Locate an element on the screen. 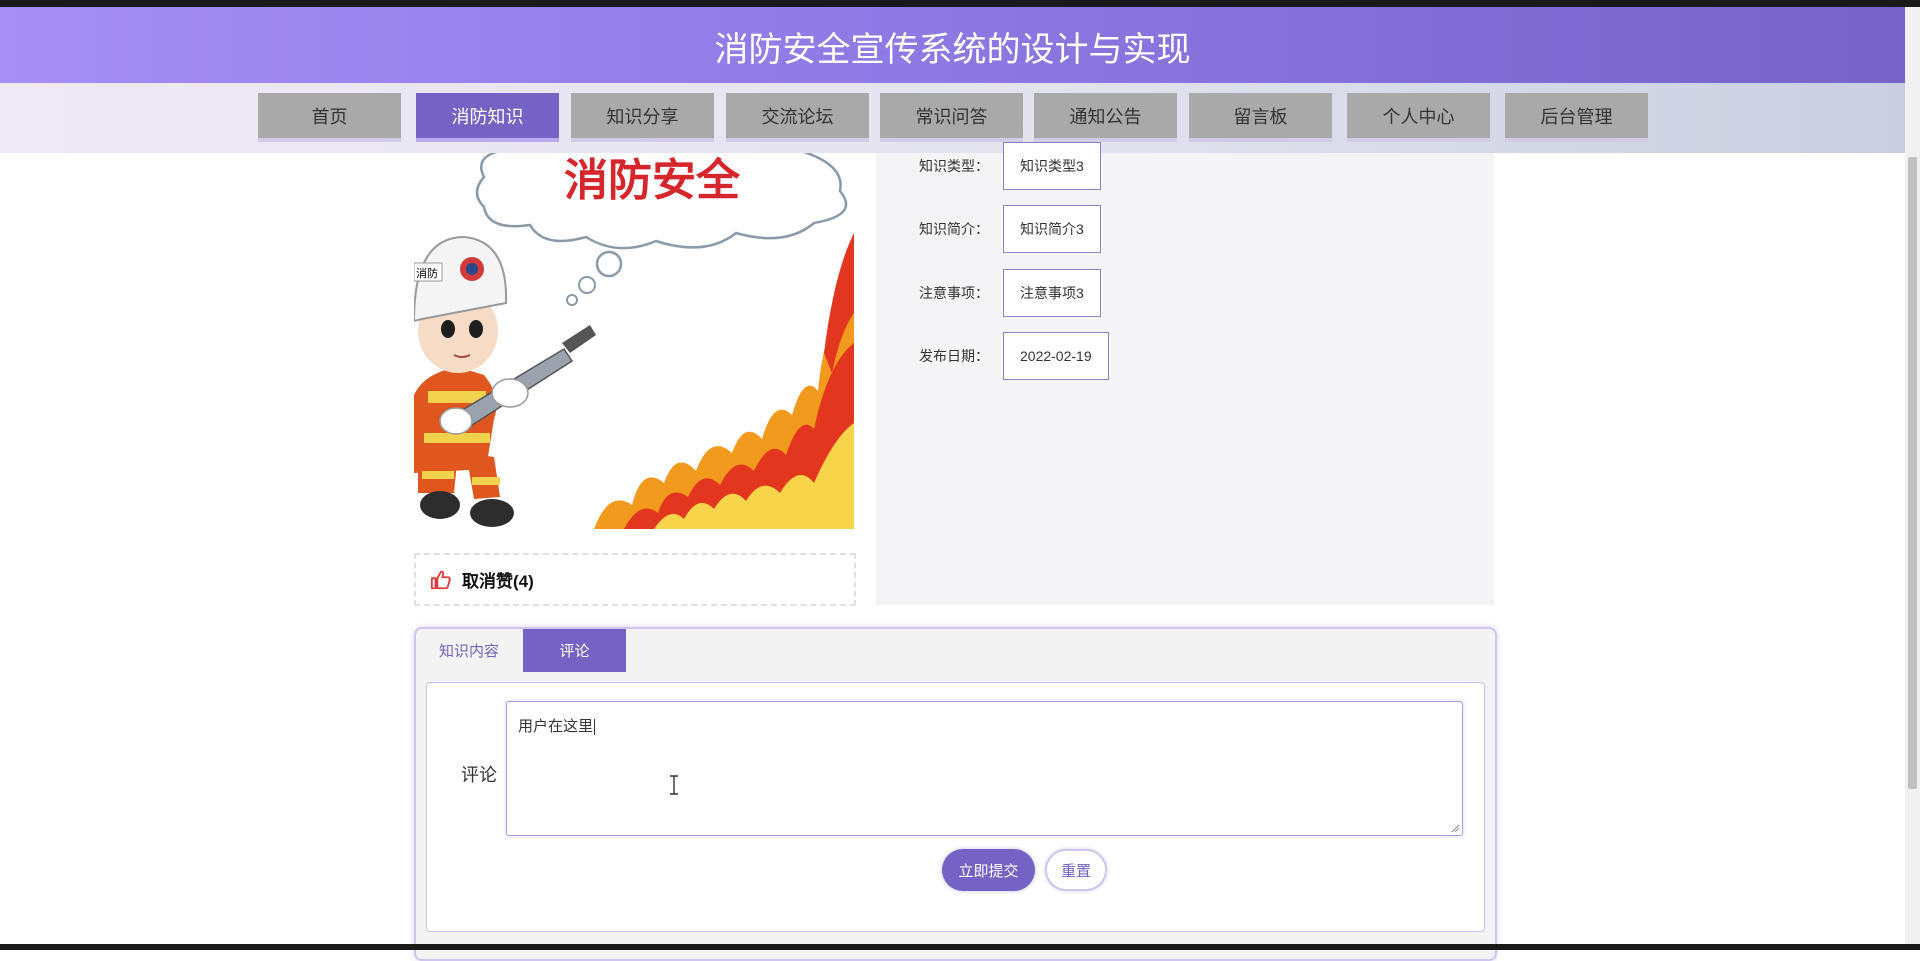  detail-value-notes: 注意事项3 is located at coordinates (1052, 293).